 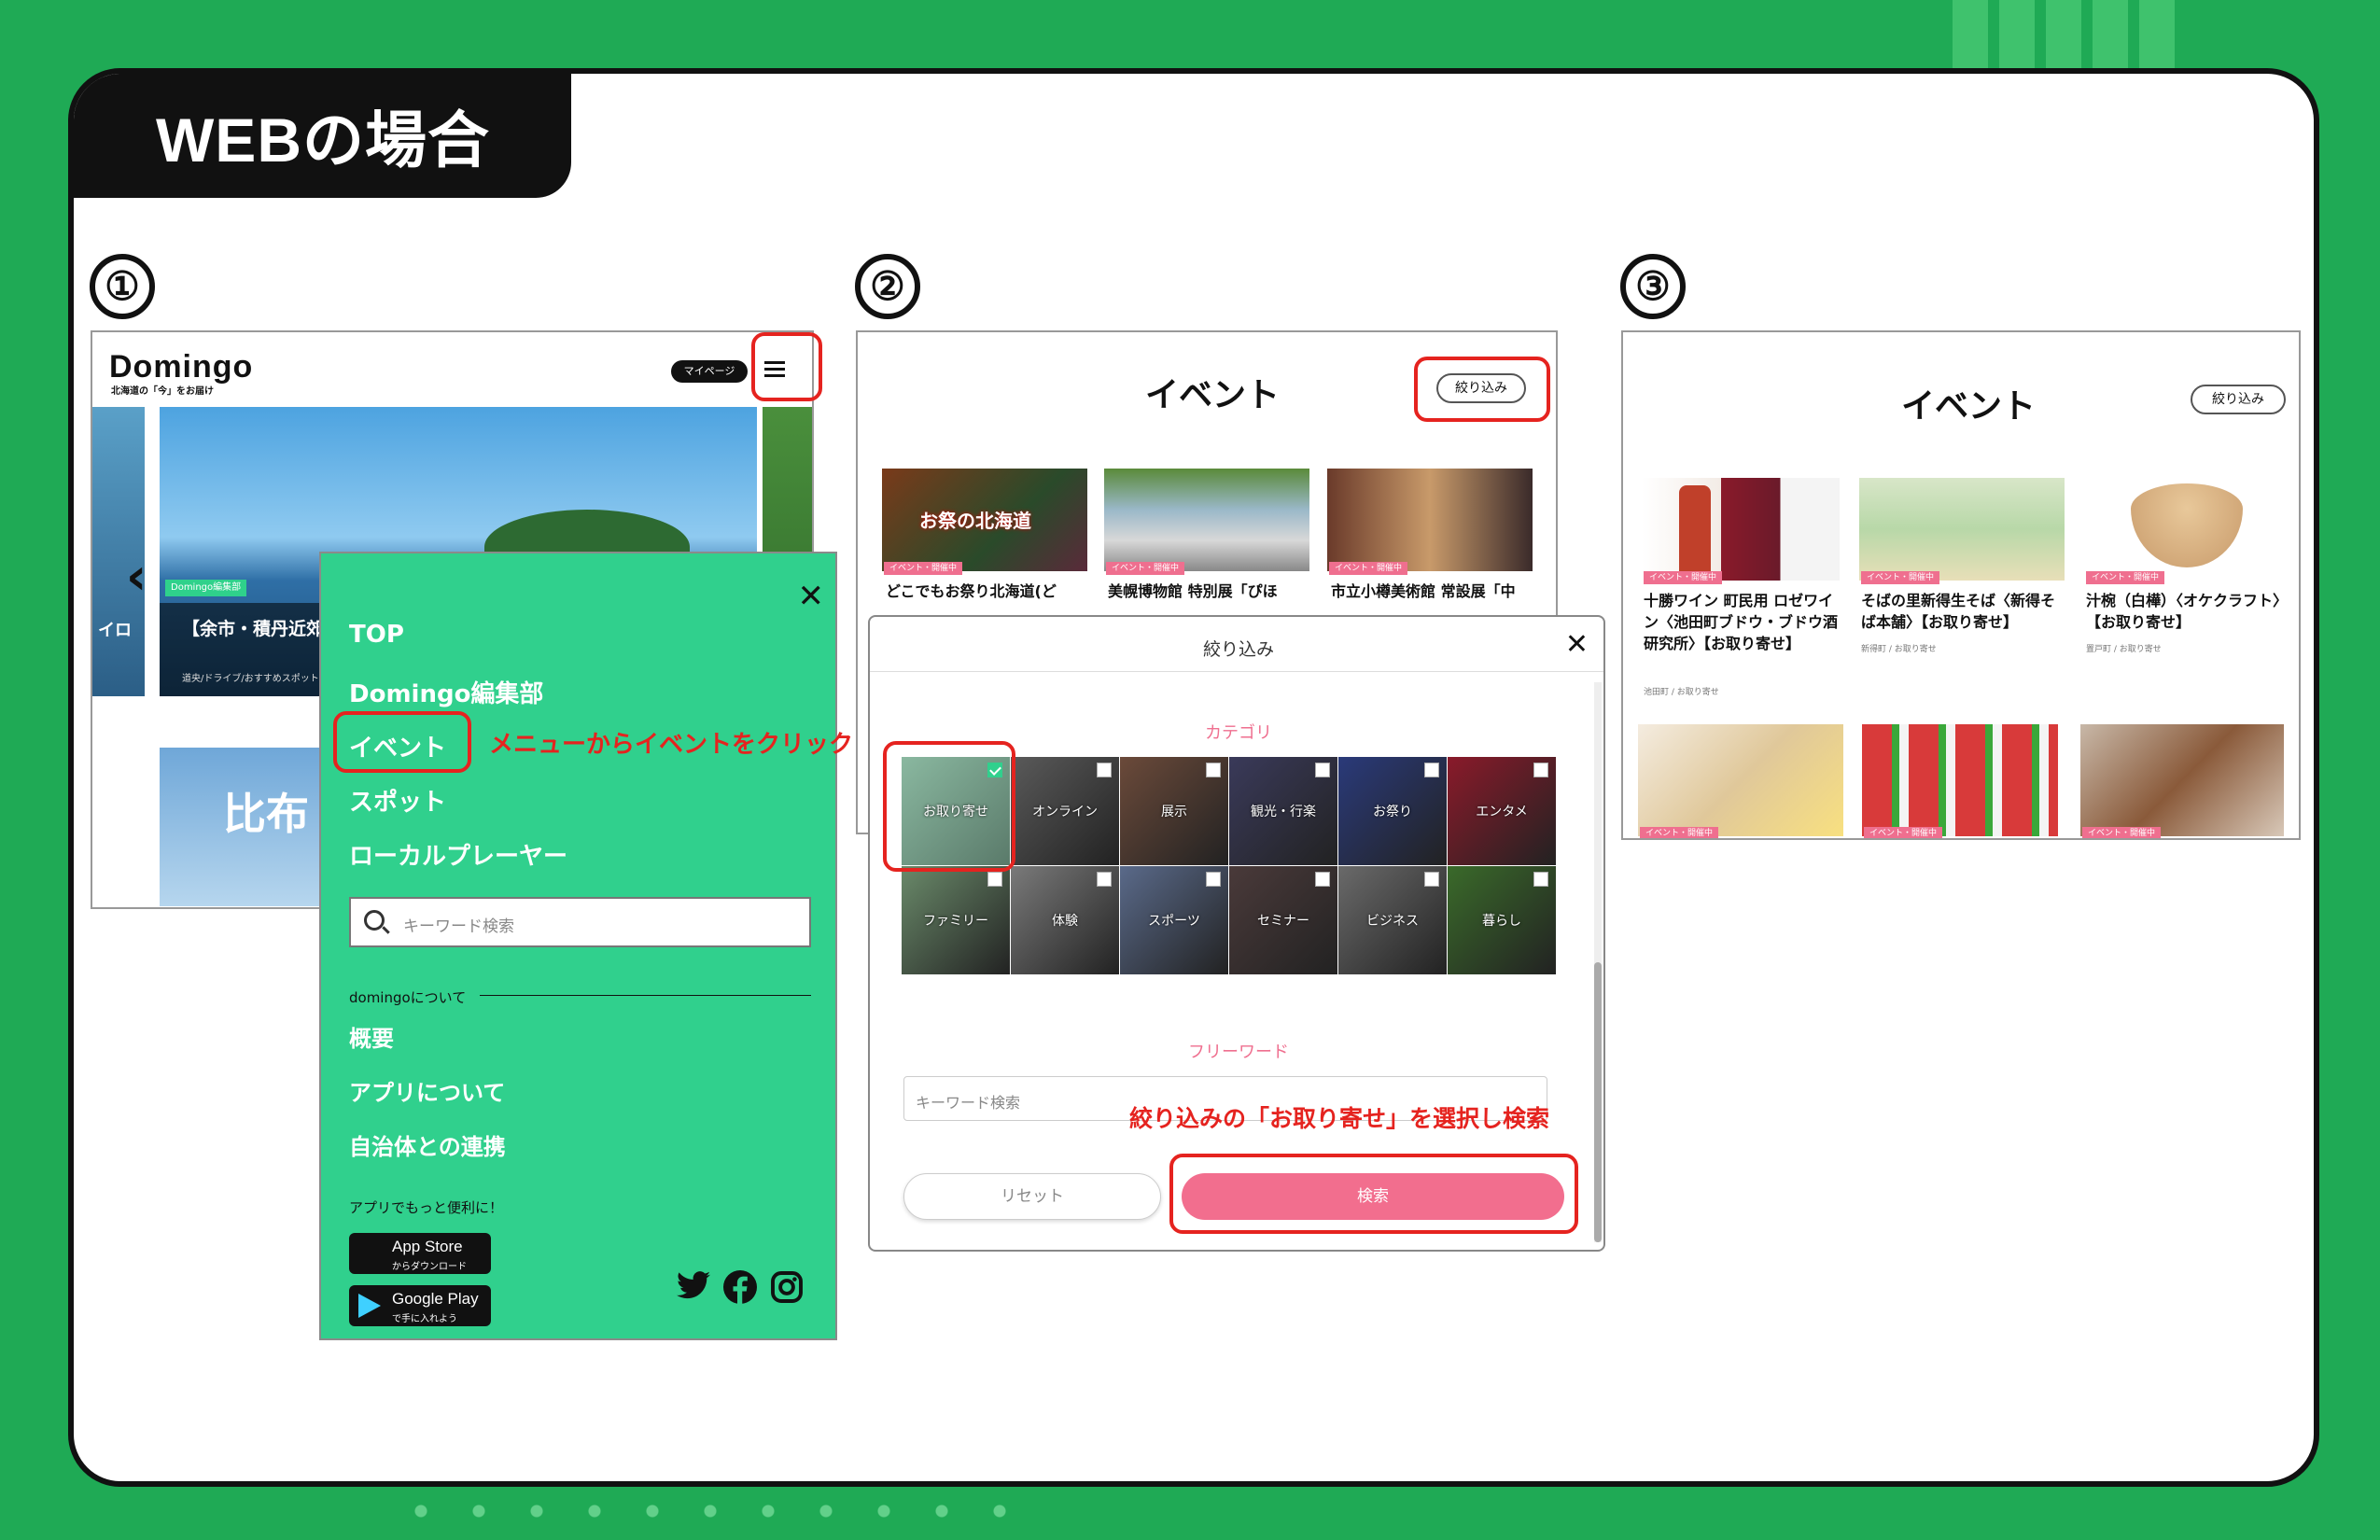 I want to click on menu-item-overview: 概要, so click(x=371, y=1036).